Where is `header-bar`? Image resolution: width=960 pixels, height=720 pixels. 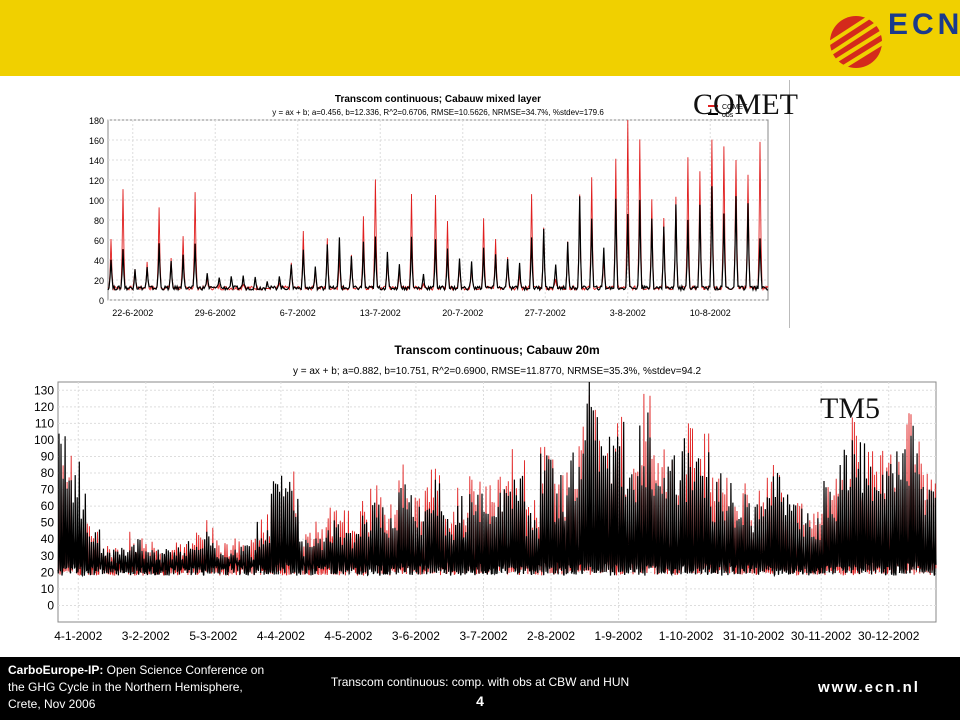
header-bar is located at coordinates (480, 38).